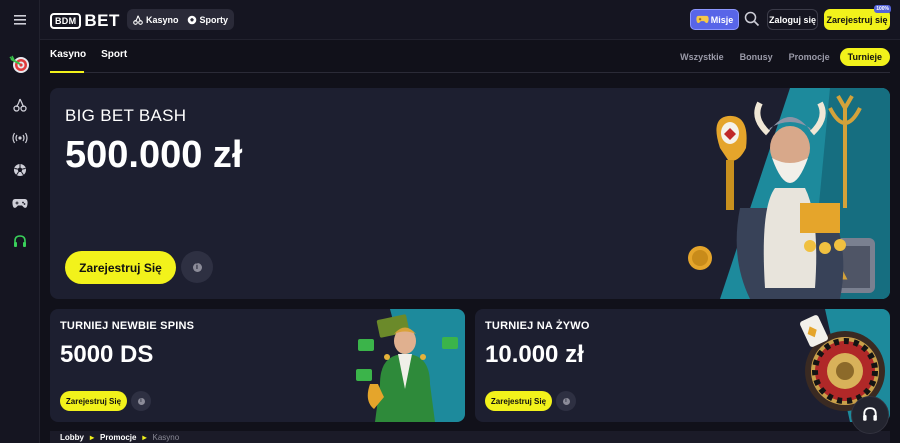  What do you see at coordinates (777, 57) in the screenshot?
I see `promo-filters: Wszystkie Bonusy Promocje Turnieje` at bounding box center [777, 57].